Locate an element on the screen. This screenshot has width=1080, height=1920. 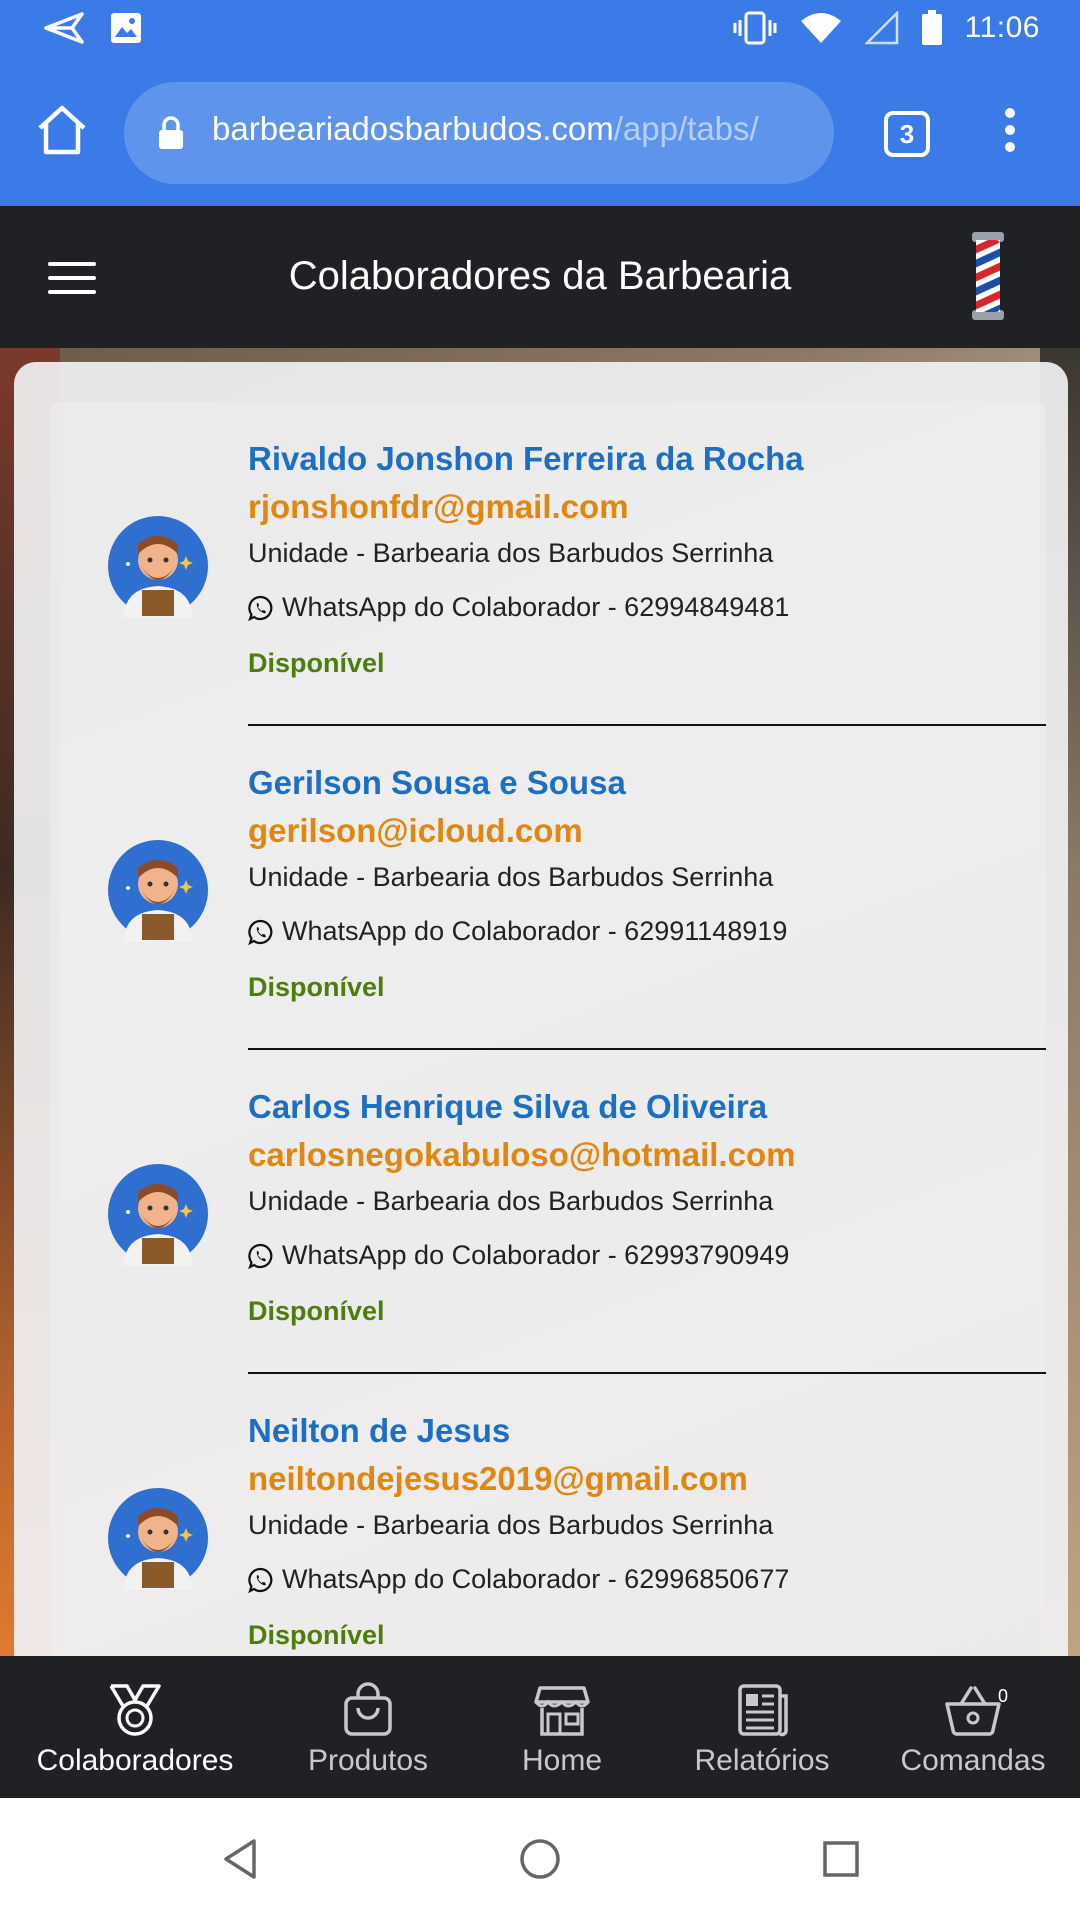
whatsapp-number: WhatsApp do Colaborador - 62996850677 is located at coordinates (536, 1579).